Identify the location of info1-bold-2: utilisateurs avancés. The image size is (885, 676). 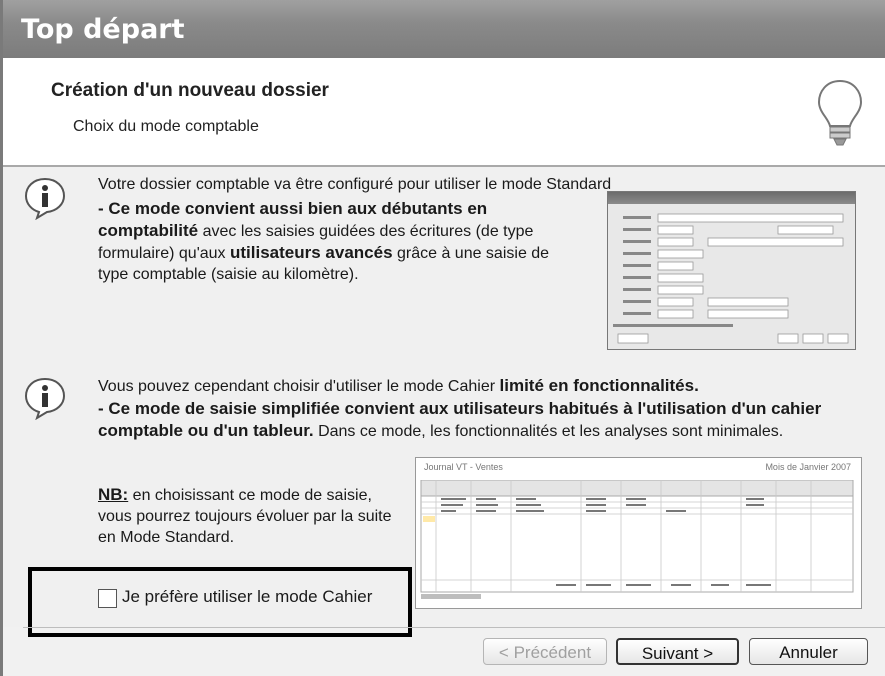
(311, 252).